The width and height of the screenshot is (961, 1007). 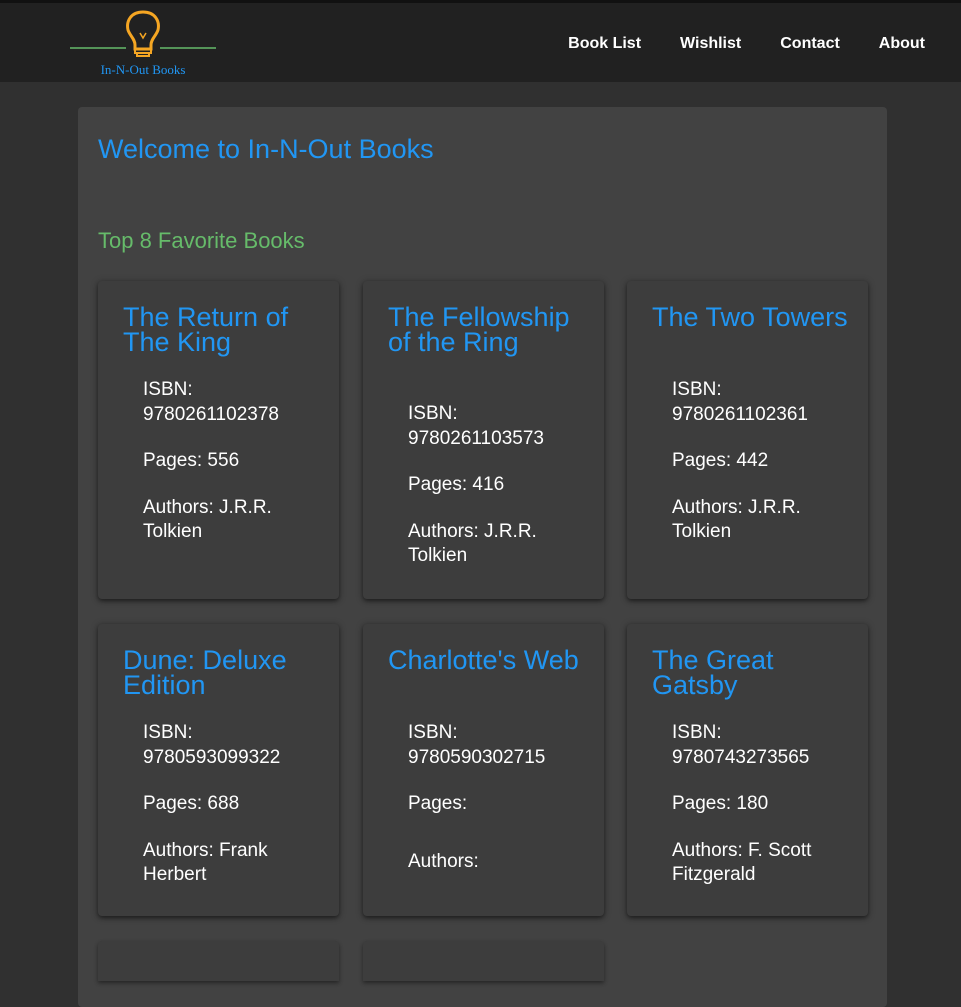 I want to click on nav-book-list: Book List, so click(x=604, y=44).